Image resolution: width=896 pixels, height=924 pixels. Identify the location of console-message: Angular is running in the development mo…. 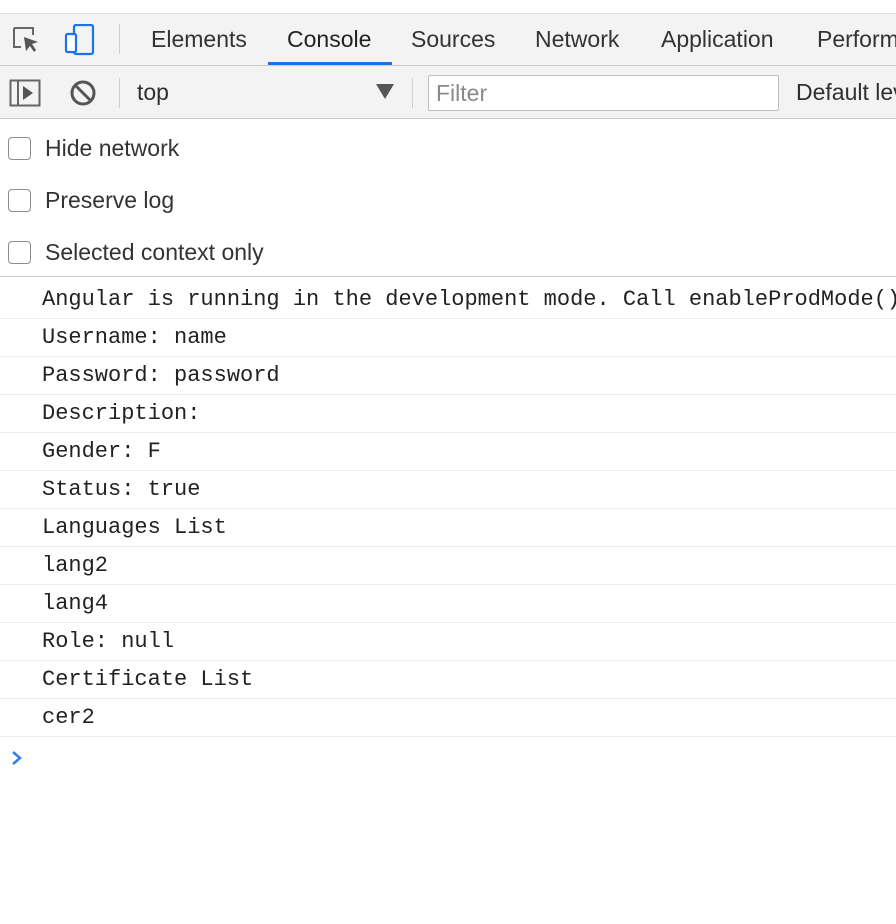
(448, 300).